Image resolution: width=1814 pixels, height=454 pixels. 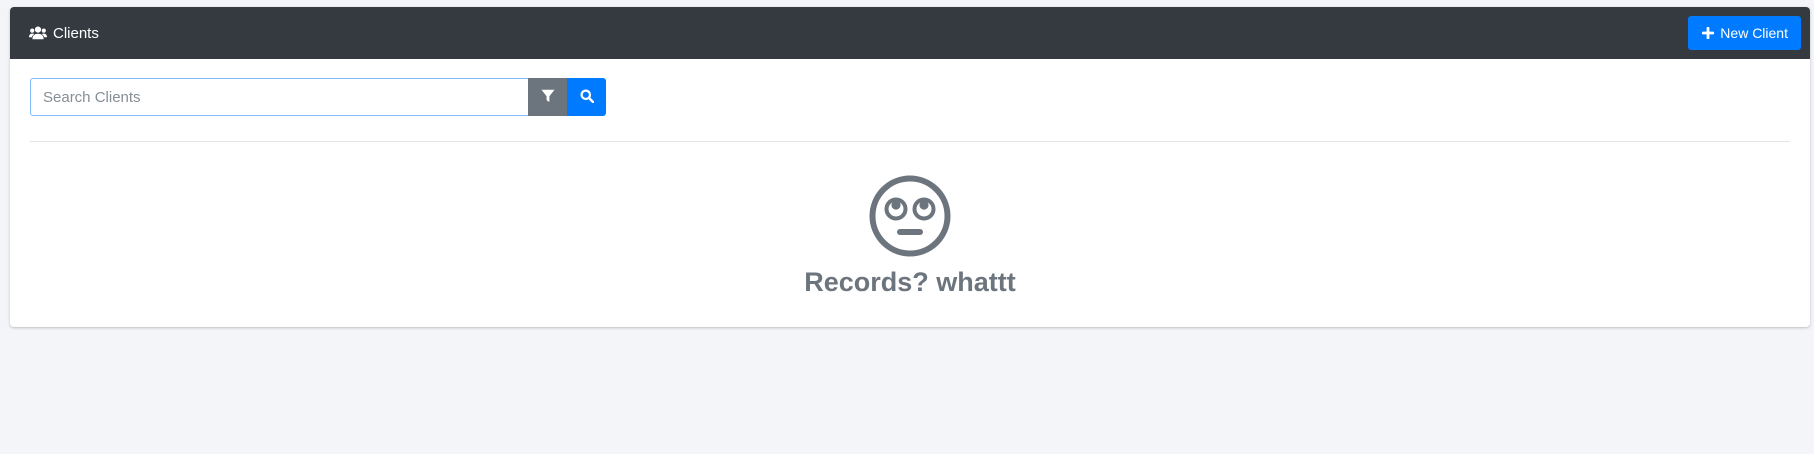 I want to click on filter-icon, so click(x=548, y=97).